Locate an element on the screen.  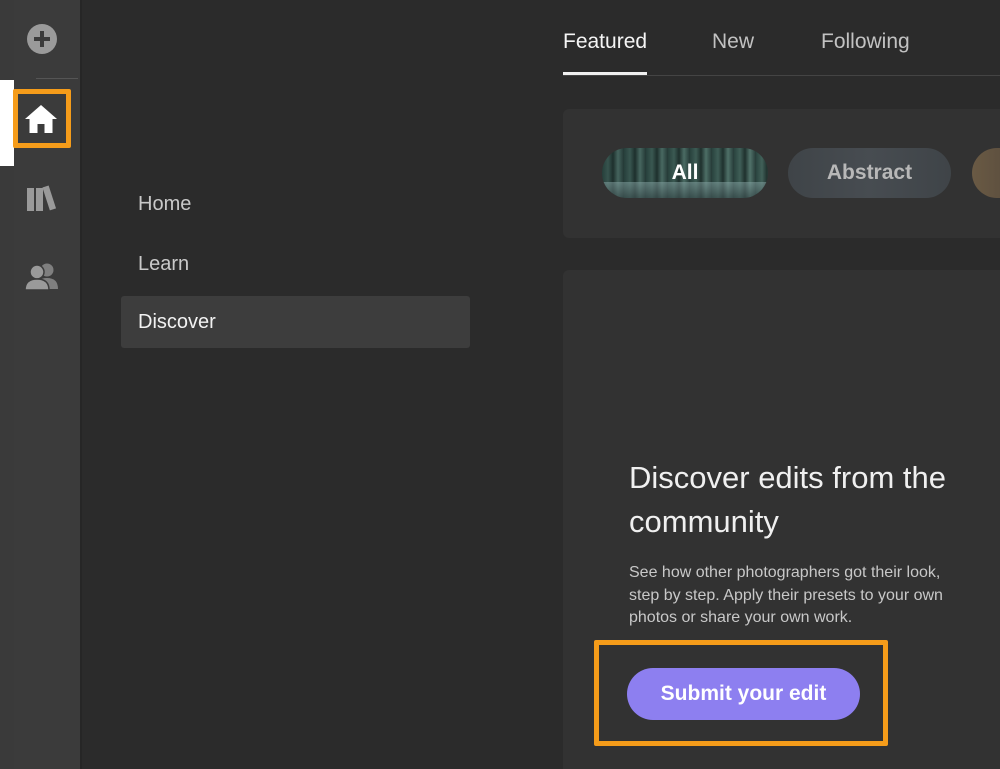
feed-tabs: Featured New Following is located at coordinates (781, 38).